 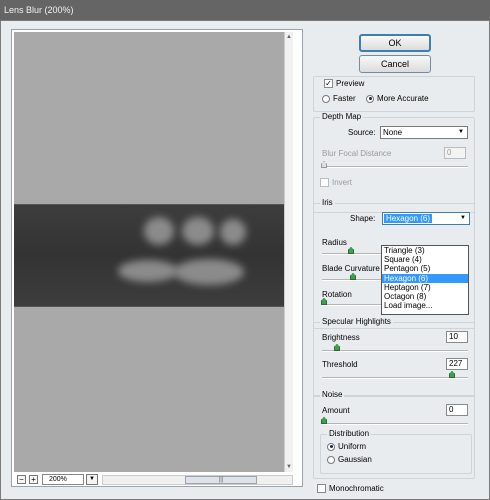 What do you see at coordinates (363, 218) in the screenshot?
I see `shape-label: Shape:` at bounding box center [363, 218].